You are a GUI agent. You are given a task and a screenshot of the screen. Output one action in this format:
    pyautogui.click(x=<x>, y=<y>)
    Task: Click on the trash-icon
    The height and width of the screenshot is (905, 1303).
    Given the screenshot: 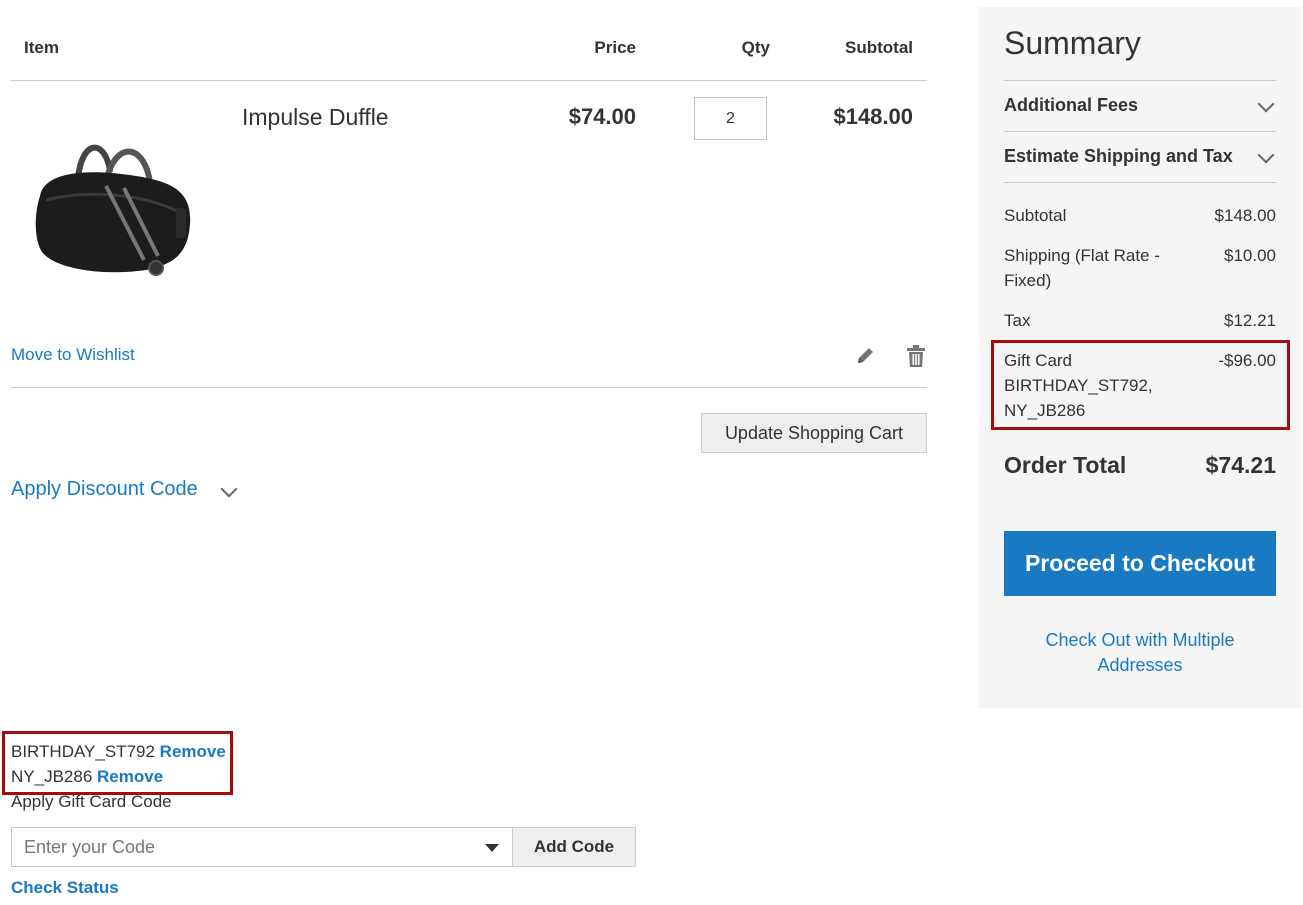 What is the action you would take?
    pyautogui.click(x=916, y=356)
    